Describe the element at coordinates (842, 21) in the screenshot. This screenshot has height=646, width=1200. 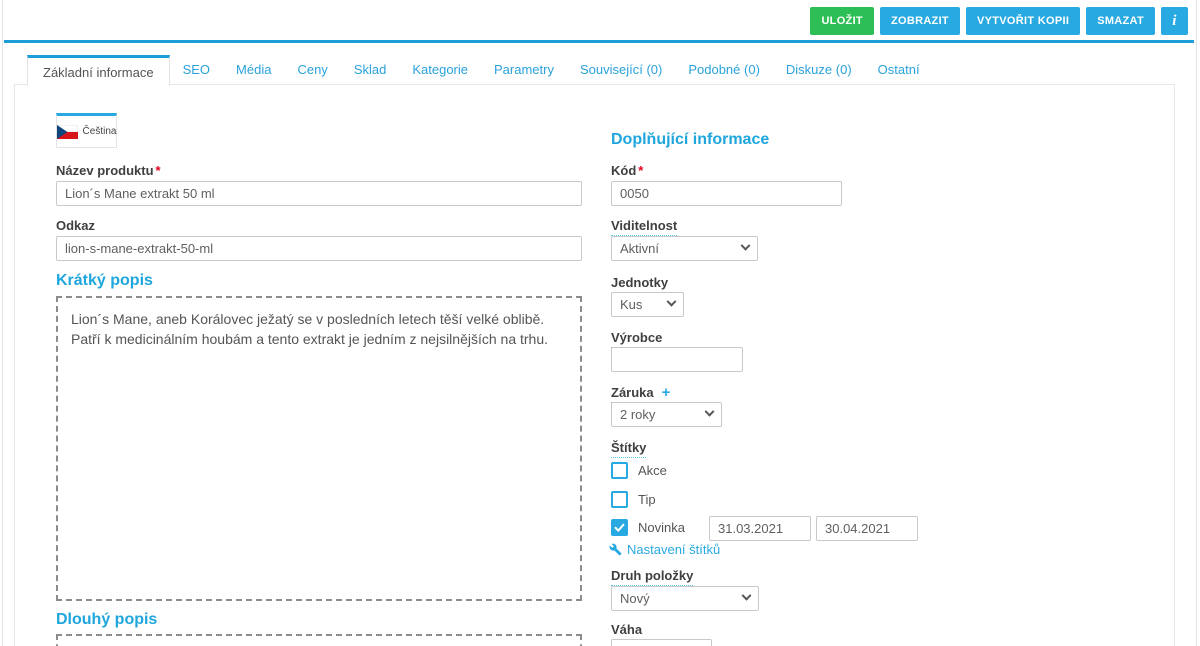
I see `save-button: ULOŽIT` at that location.